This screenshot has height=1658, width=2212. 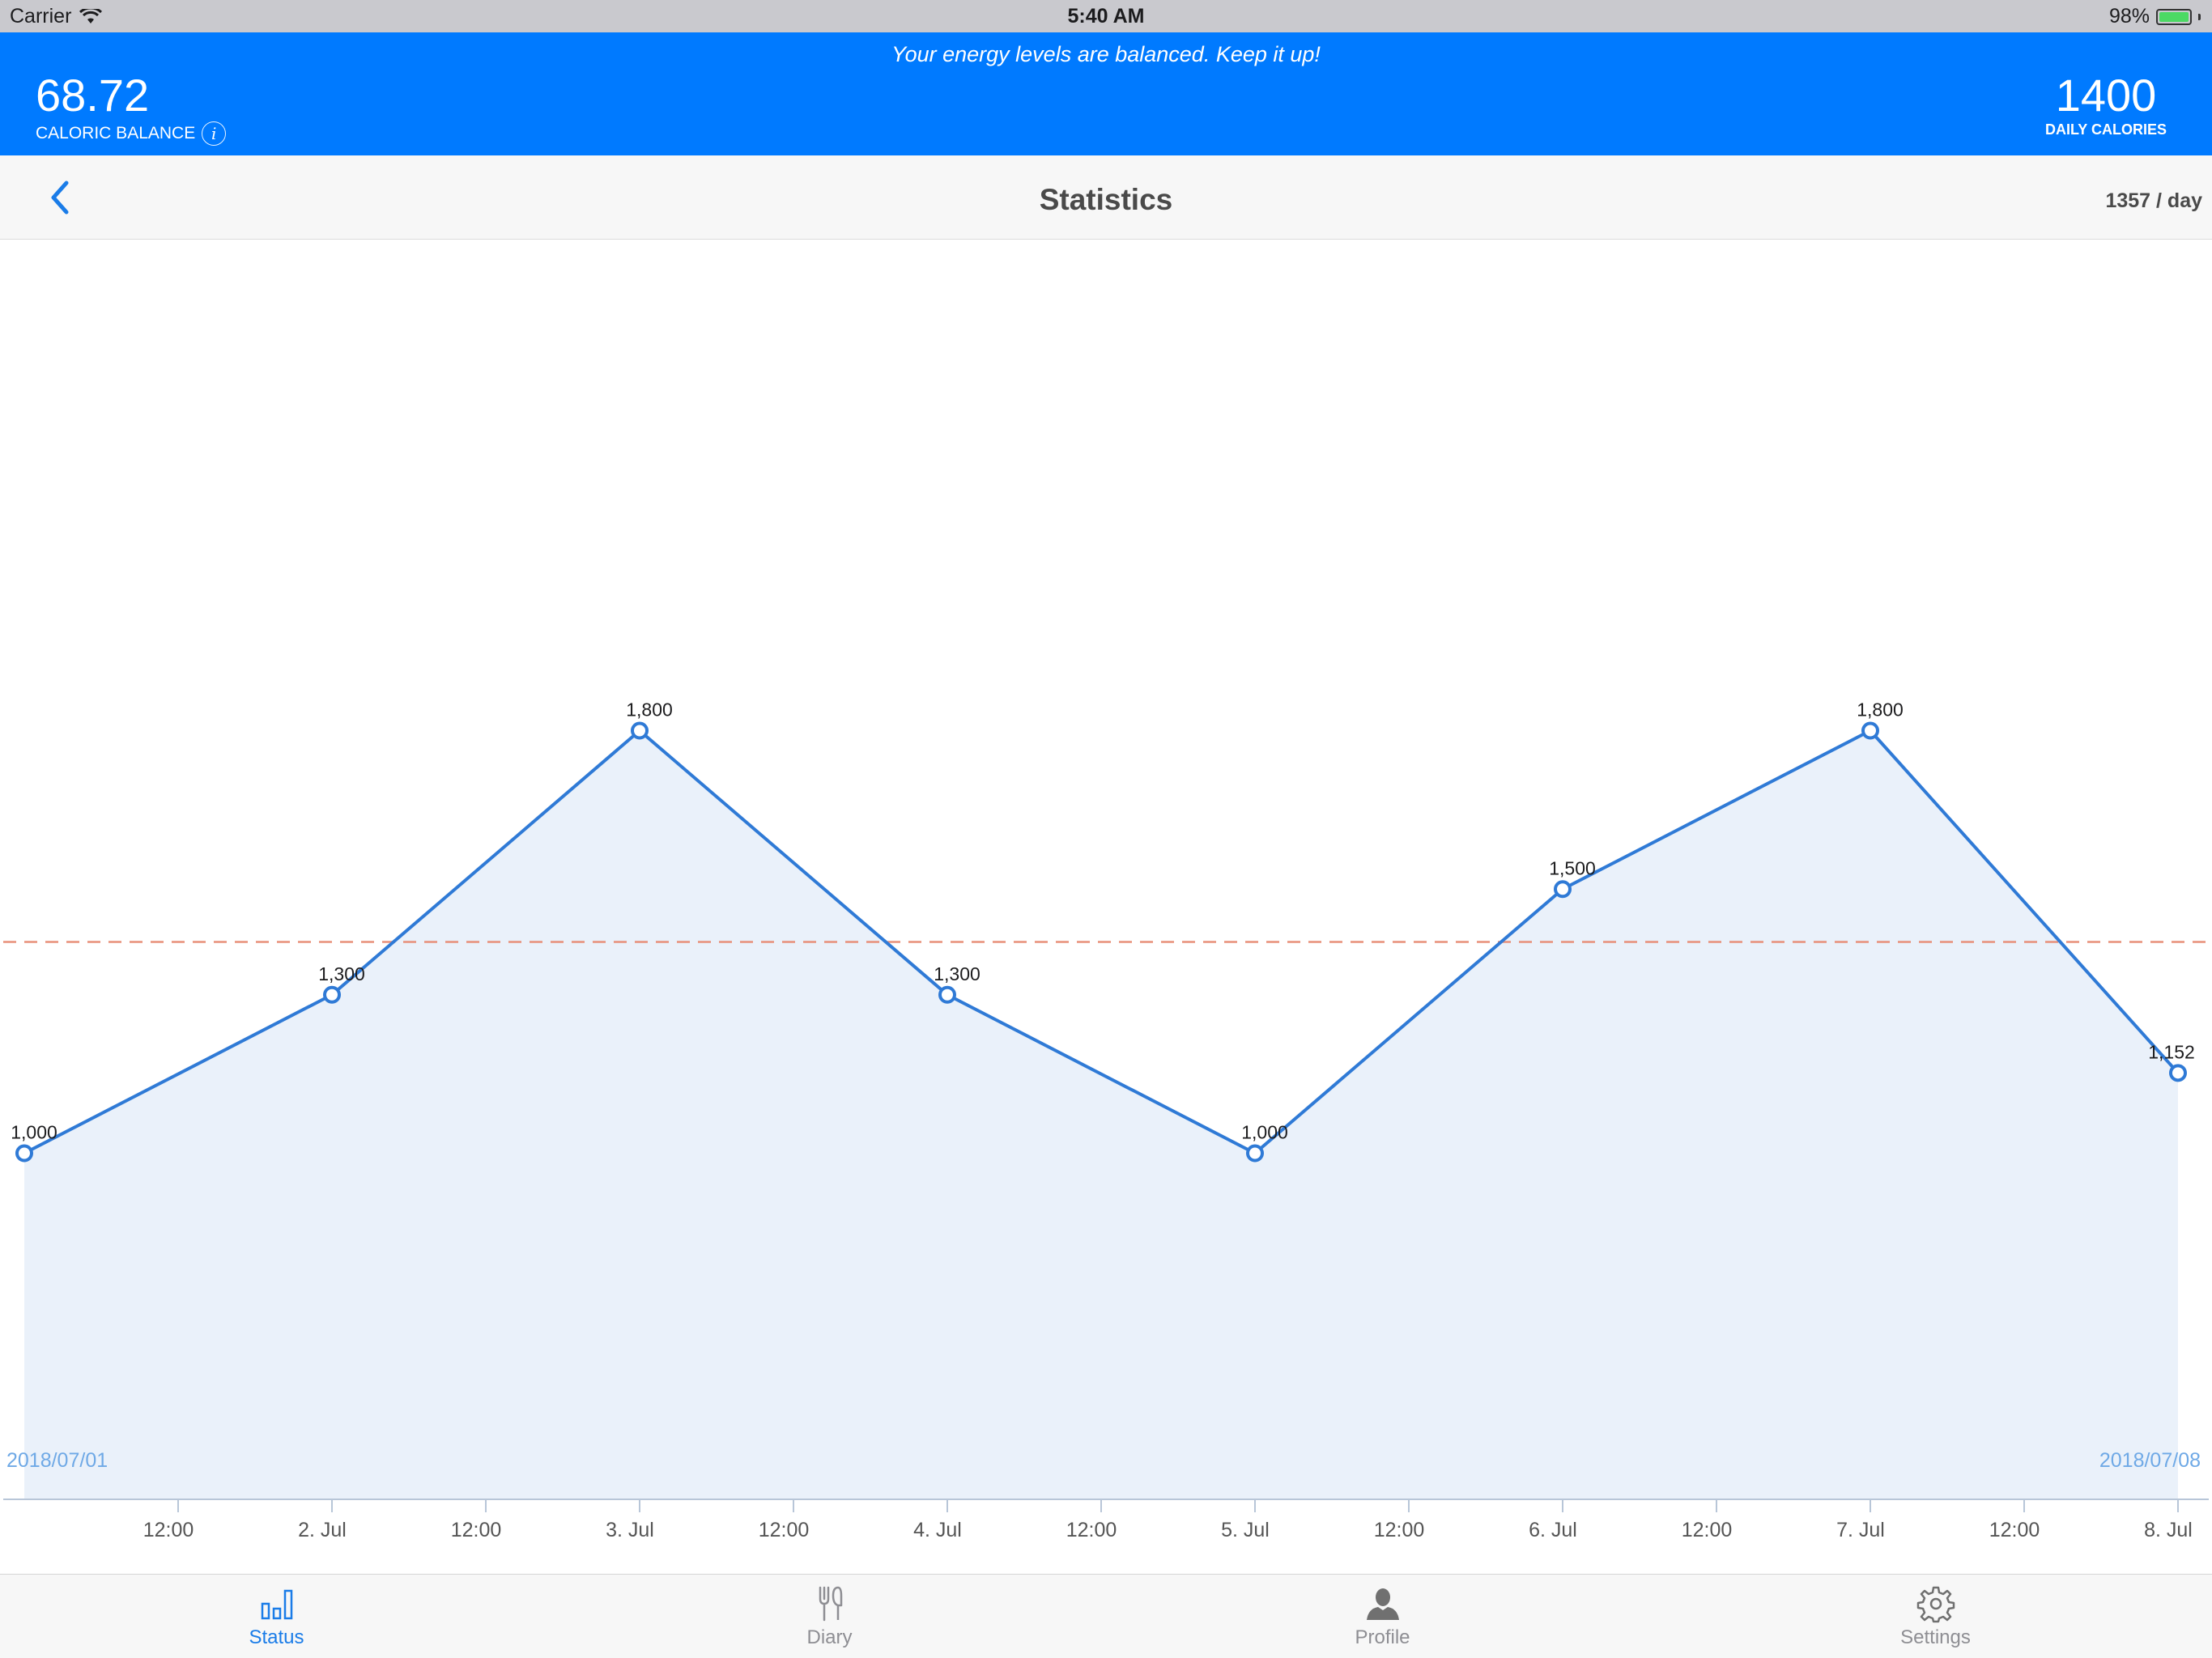 What do you see at coordinates (831, 1604) in the screenshot?
I see `fork-knife-icon` at bounding box center [831, 1604].